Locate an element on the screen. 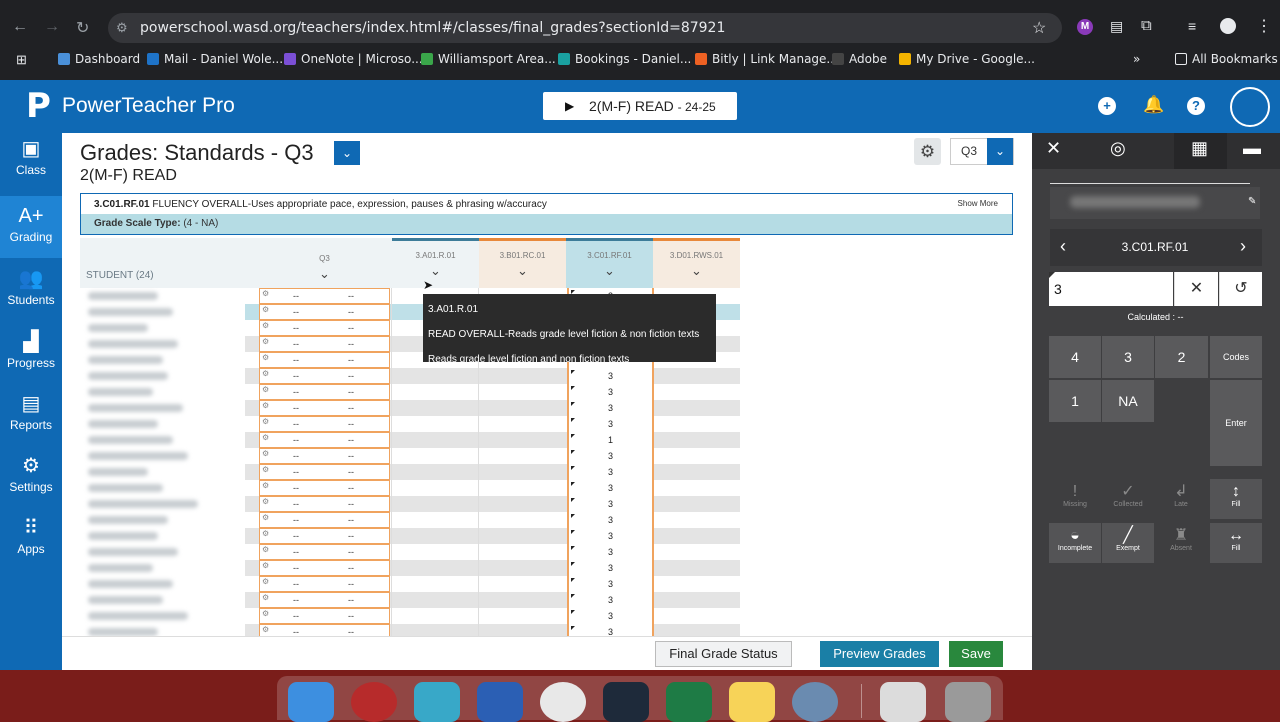  avatar is located at coordinates (1250, 107).